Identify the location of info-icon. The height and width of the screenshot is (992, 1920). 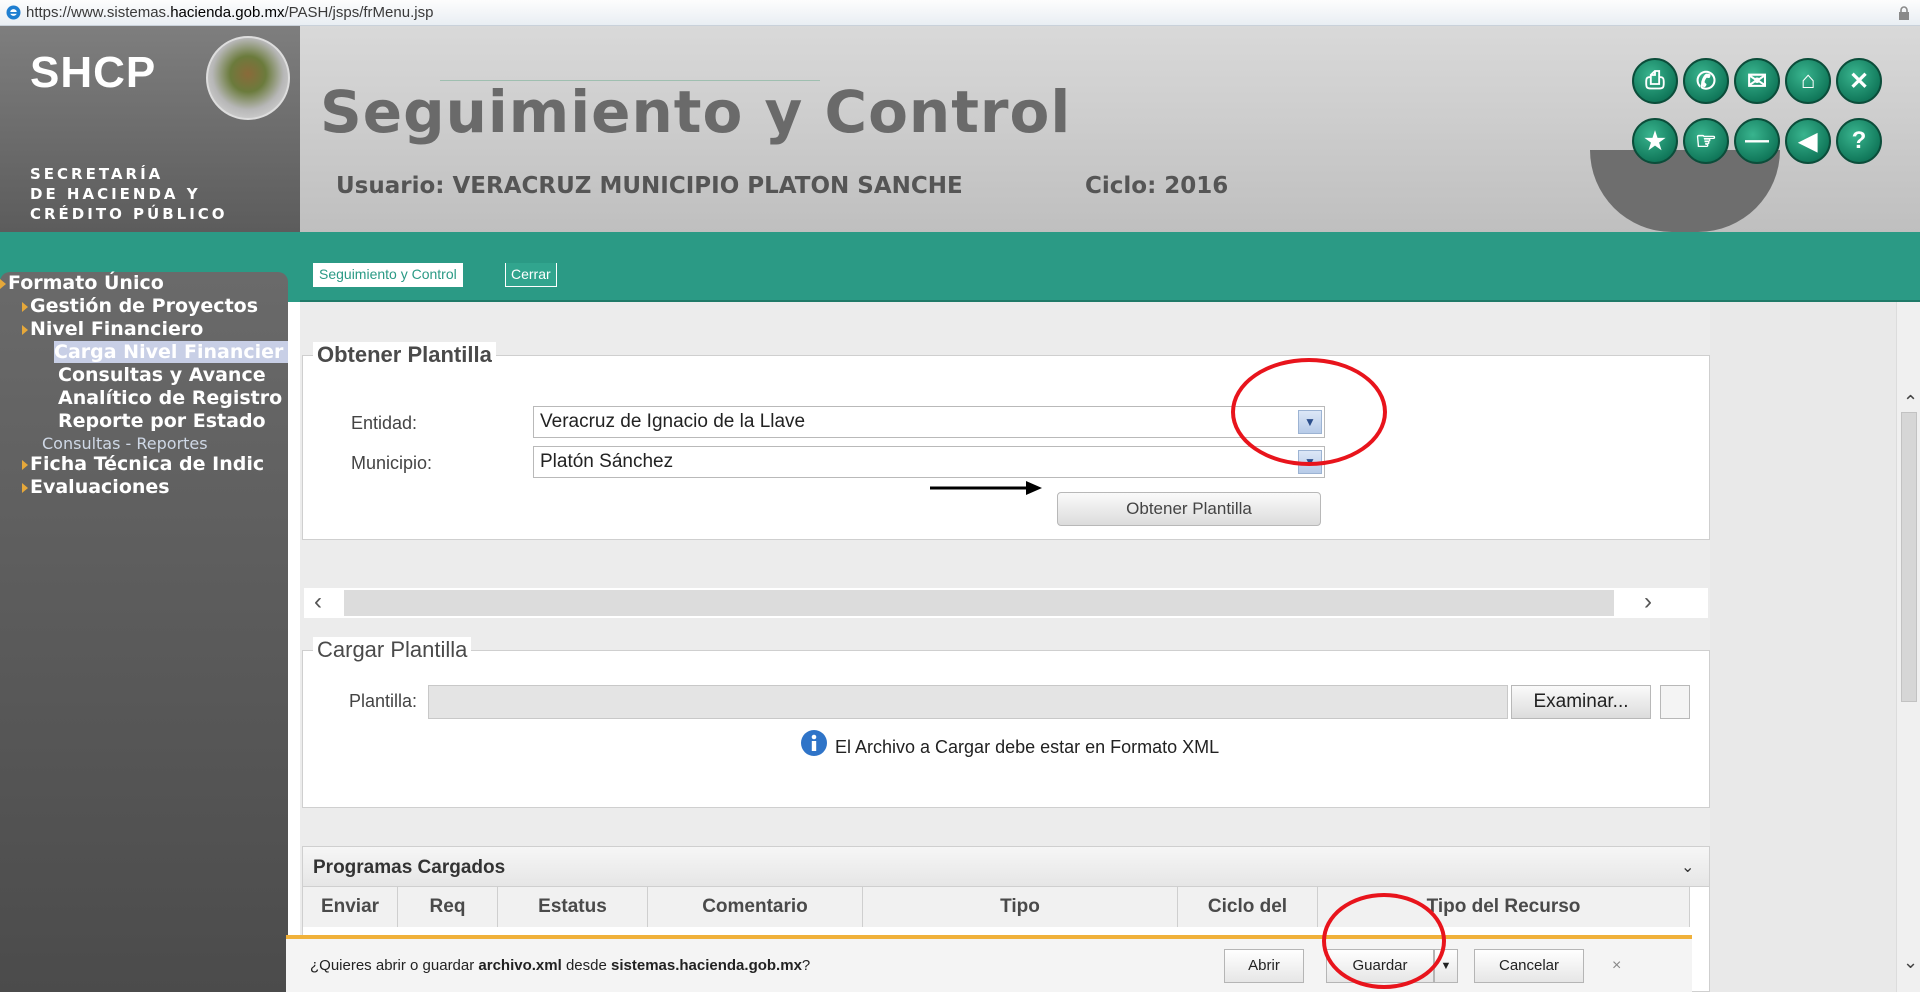
(814, 743).